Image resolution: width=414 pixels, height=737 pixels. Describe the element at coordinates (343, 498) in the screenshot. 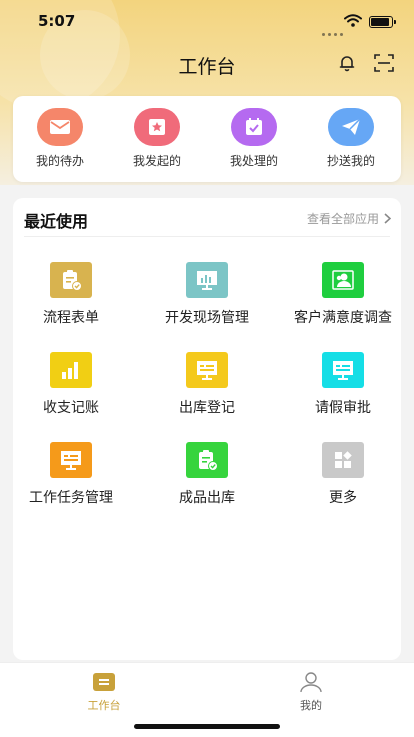

I see `app-label: 更多` at that location.